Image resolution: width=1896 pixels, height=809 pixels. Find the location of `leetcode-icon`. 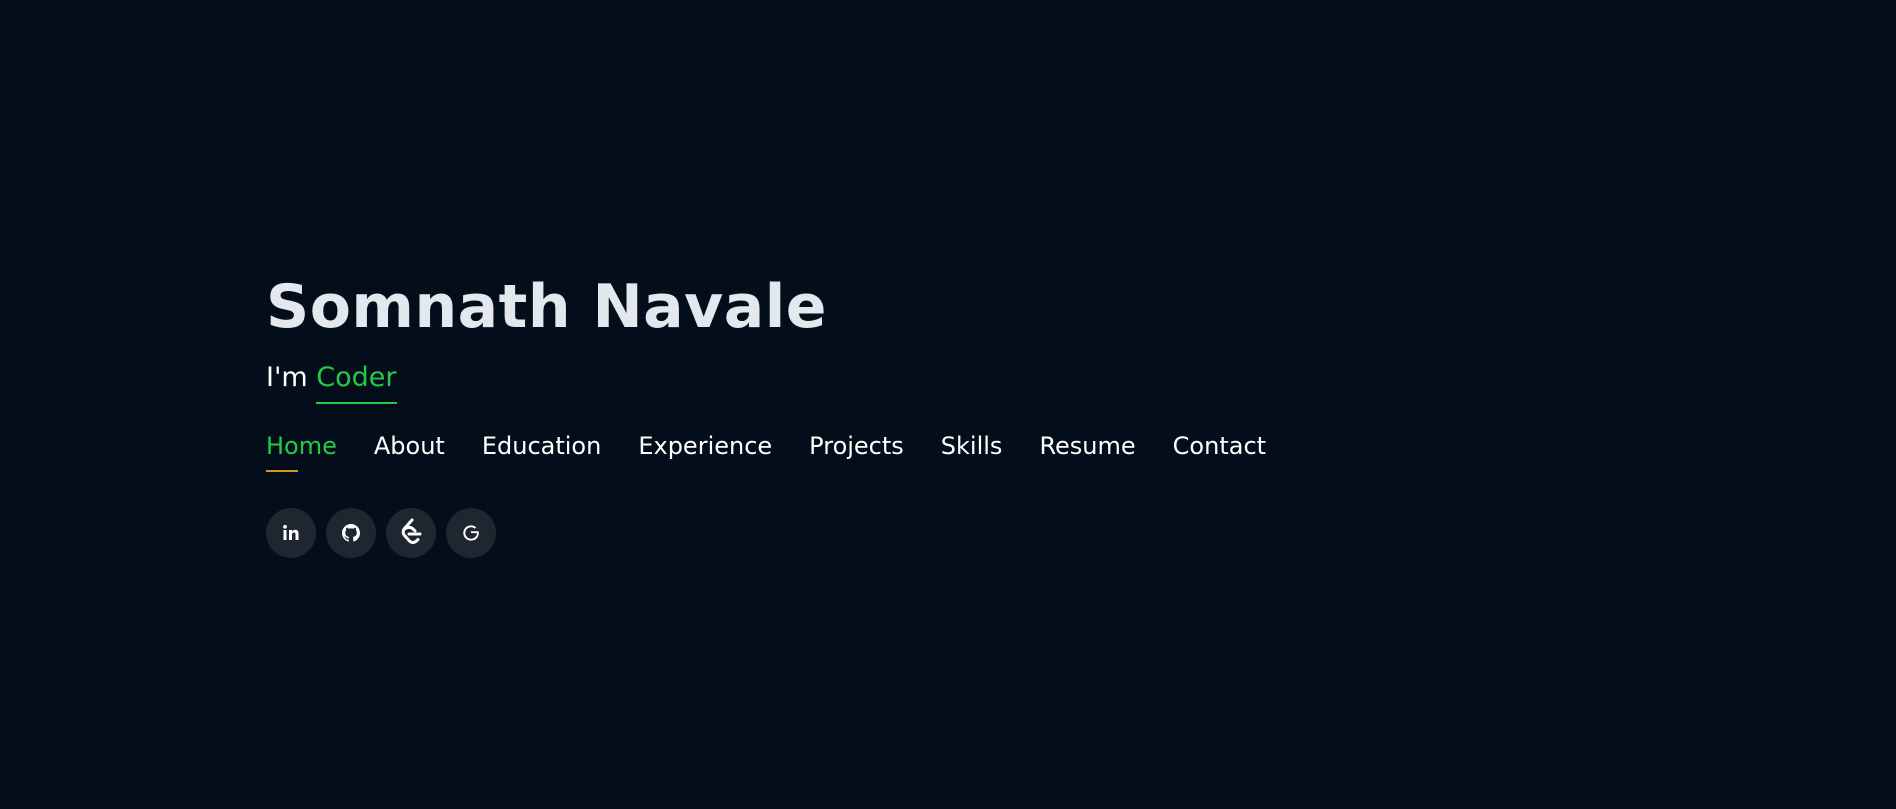

leetcode-icon is located at coordinates (411, 531).